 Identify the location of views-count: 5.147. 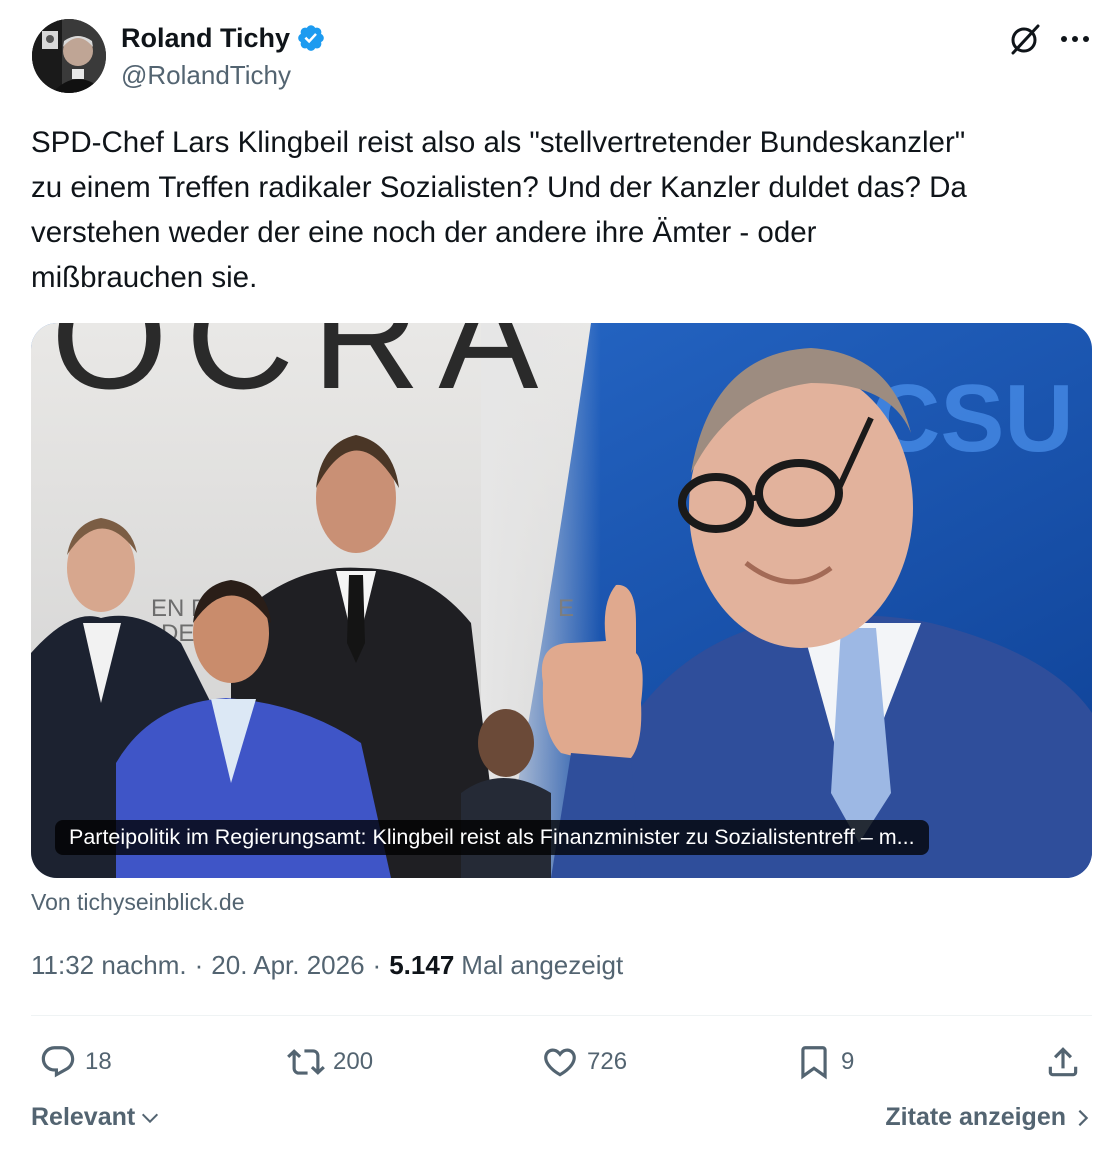
(422, 965).